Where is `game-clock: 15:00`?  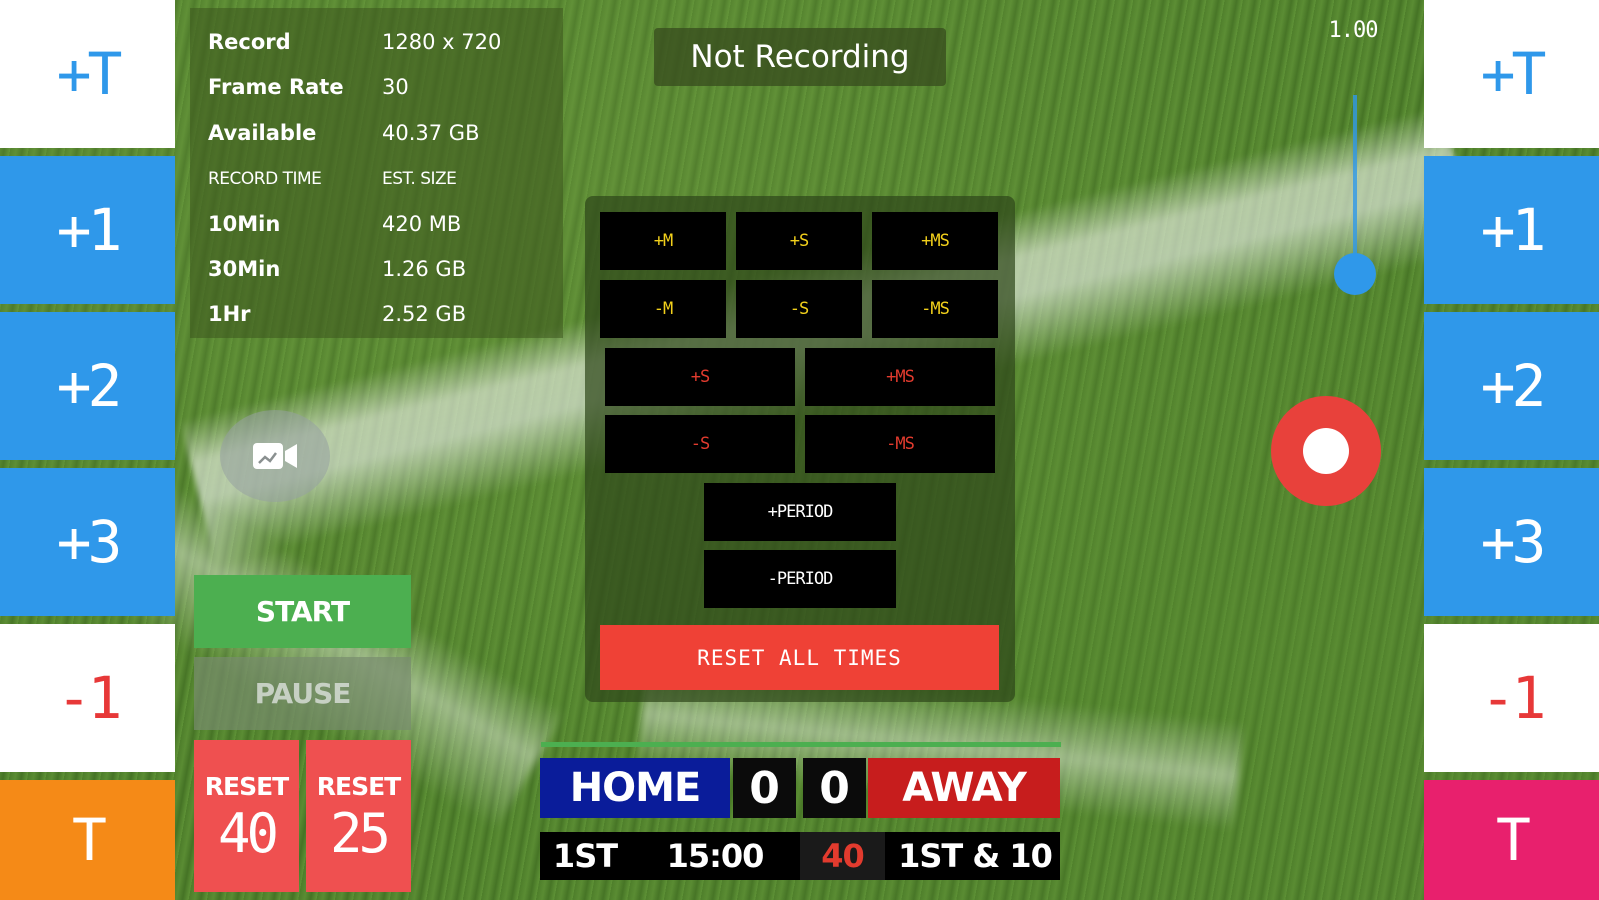
game-clock: 15:00 is located at coordinates (715, 856).